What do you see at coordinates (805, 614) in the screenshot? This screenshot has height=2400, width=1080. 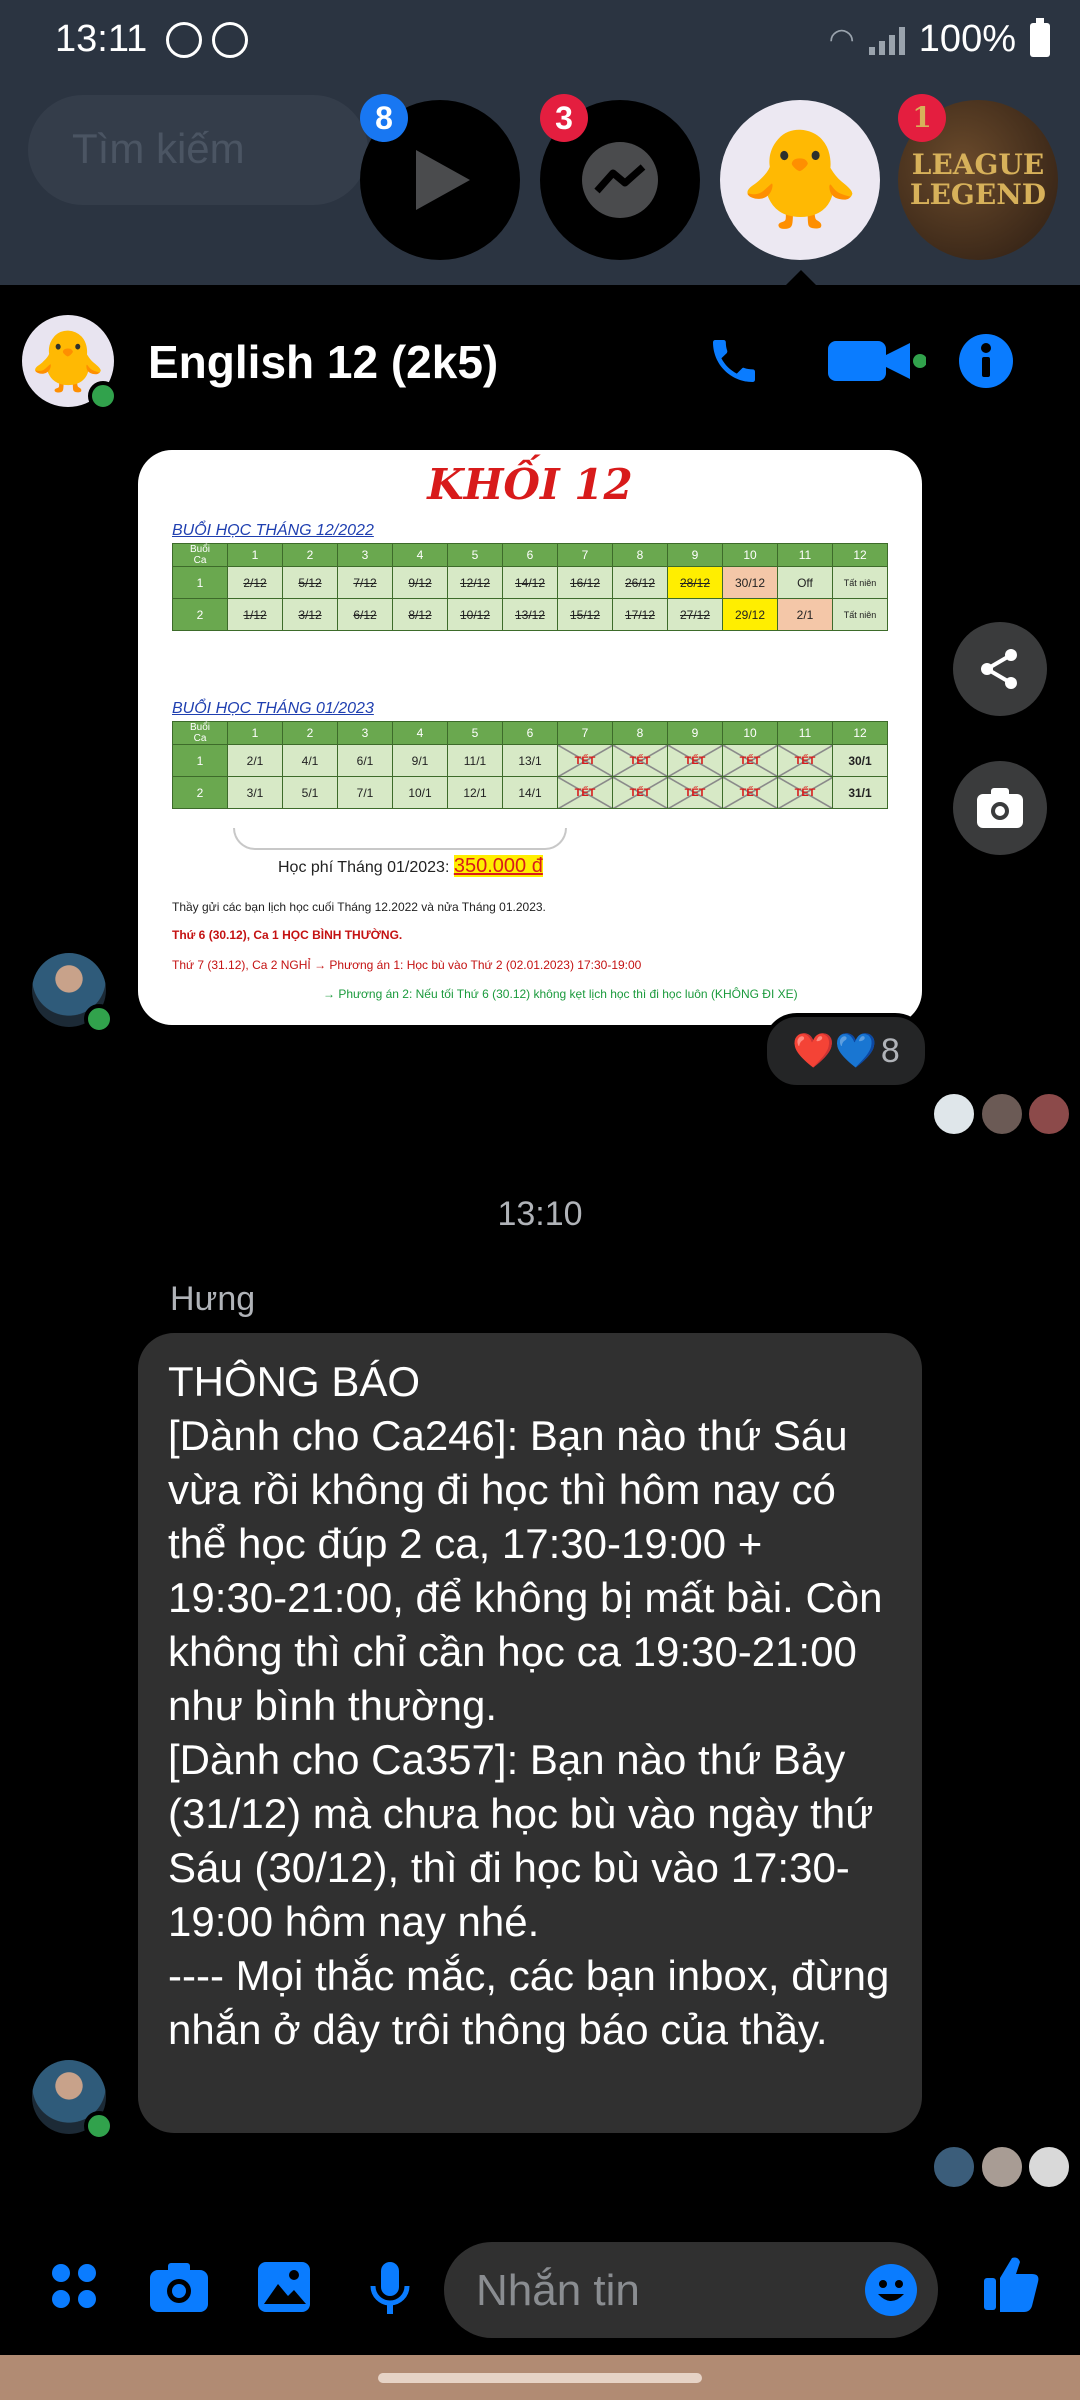 I see `table-cell: 2/1` at bounding box center [805, 614].